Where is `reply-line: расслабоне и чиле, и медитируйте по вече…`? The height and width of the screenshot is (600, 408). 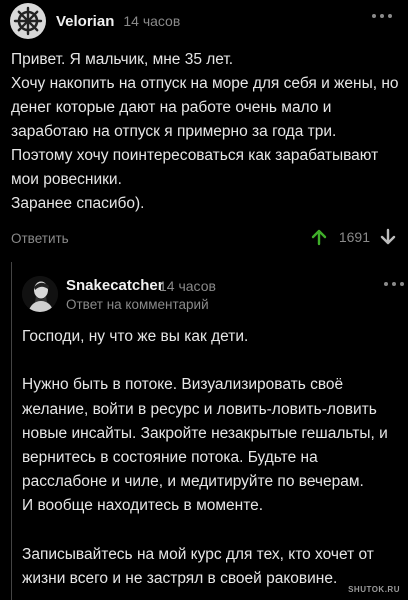 reply-line: расслабоне и чиле, и медитируйте по вече… is located at coordinates (193, 482).